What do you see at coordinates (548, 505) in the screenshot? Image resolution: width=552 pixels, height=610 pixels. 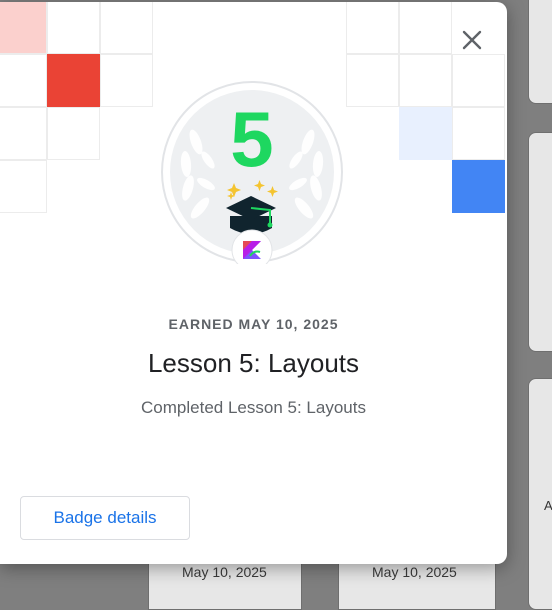 I see `background-letter: A` at bounding box center [548, 505].